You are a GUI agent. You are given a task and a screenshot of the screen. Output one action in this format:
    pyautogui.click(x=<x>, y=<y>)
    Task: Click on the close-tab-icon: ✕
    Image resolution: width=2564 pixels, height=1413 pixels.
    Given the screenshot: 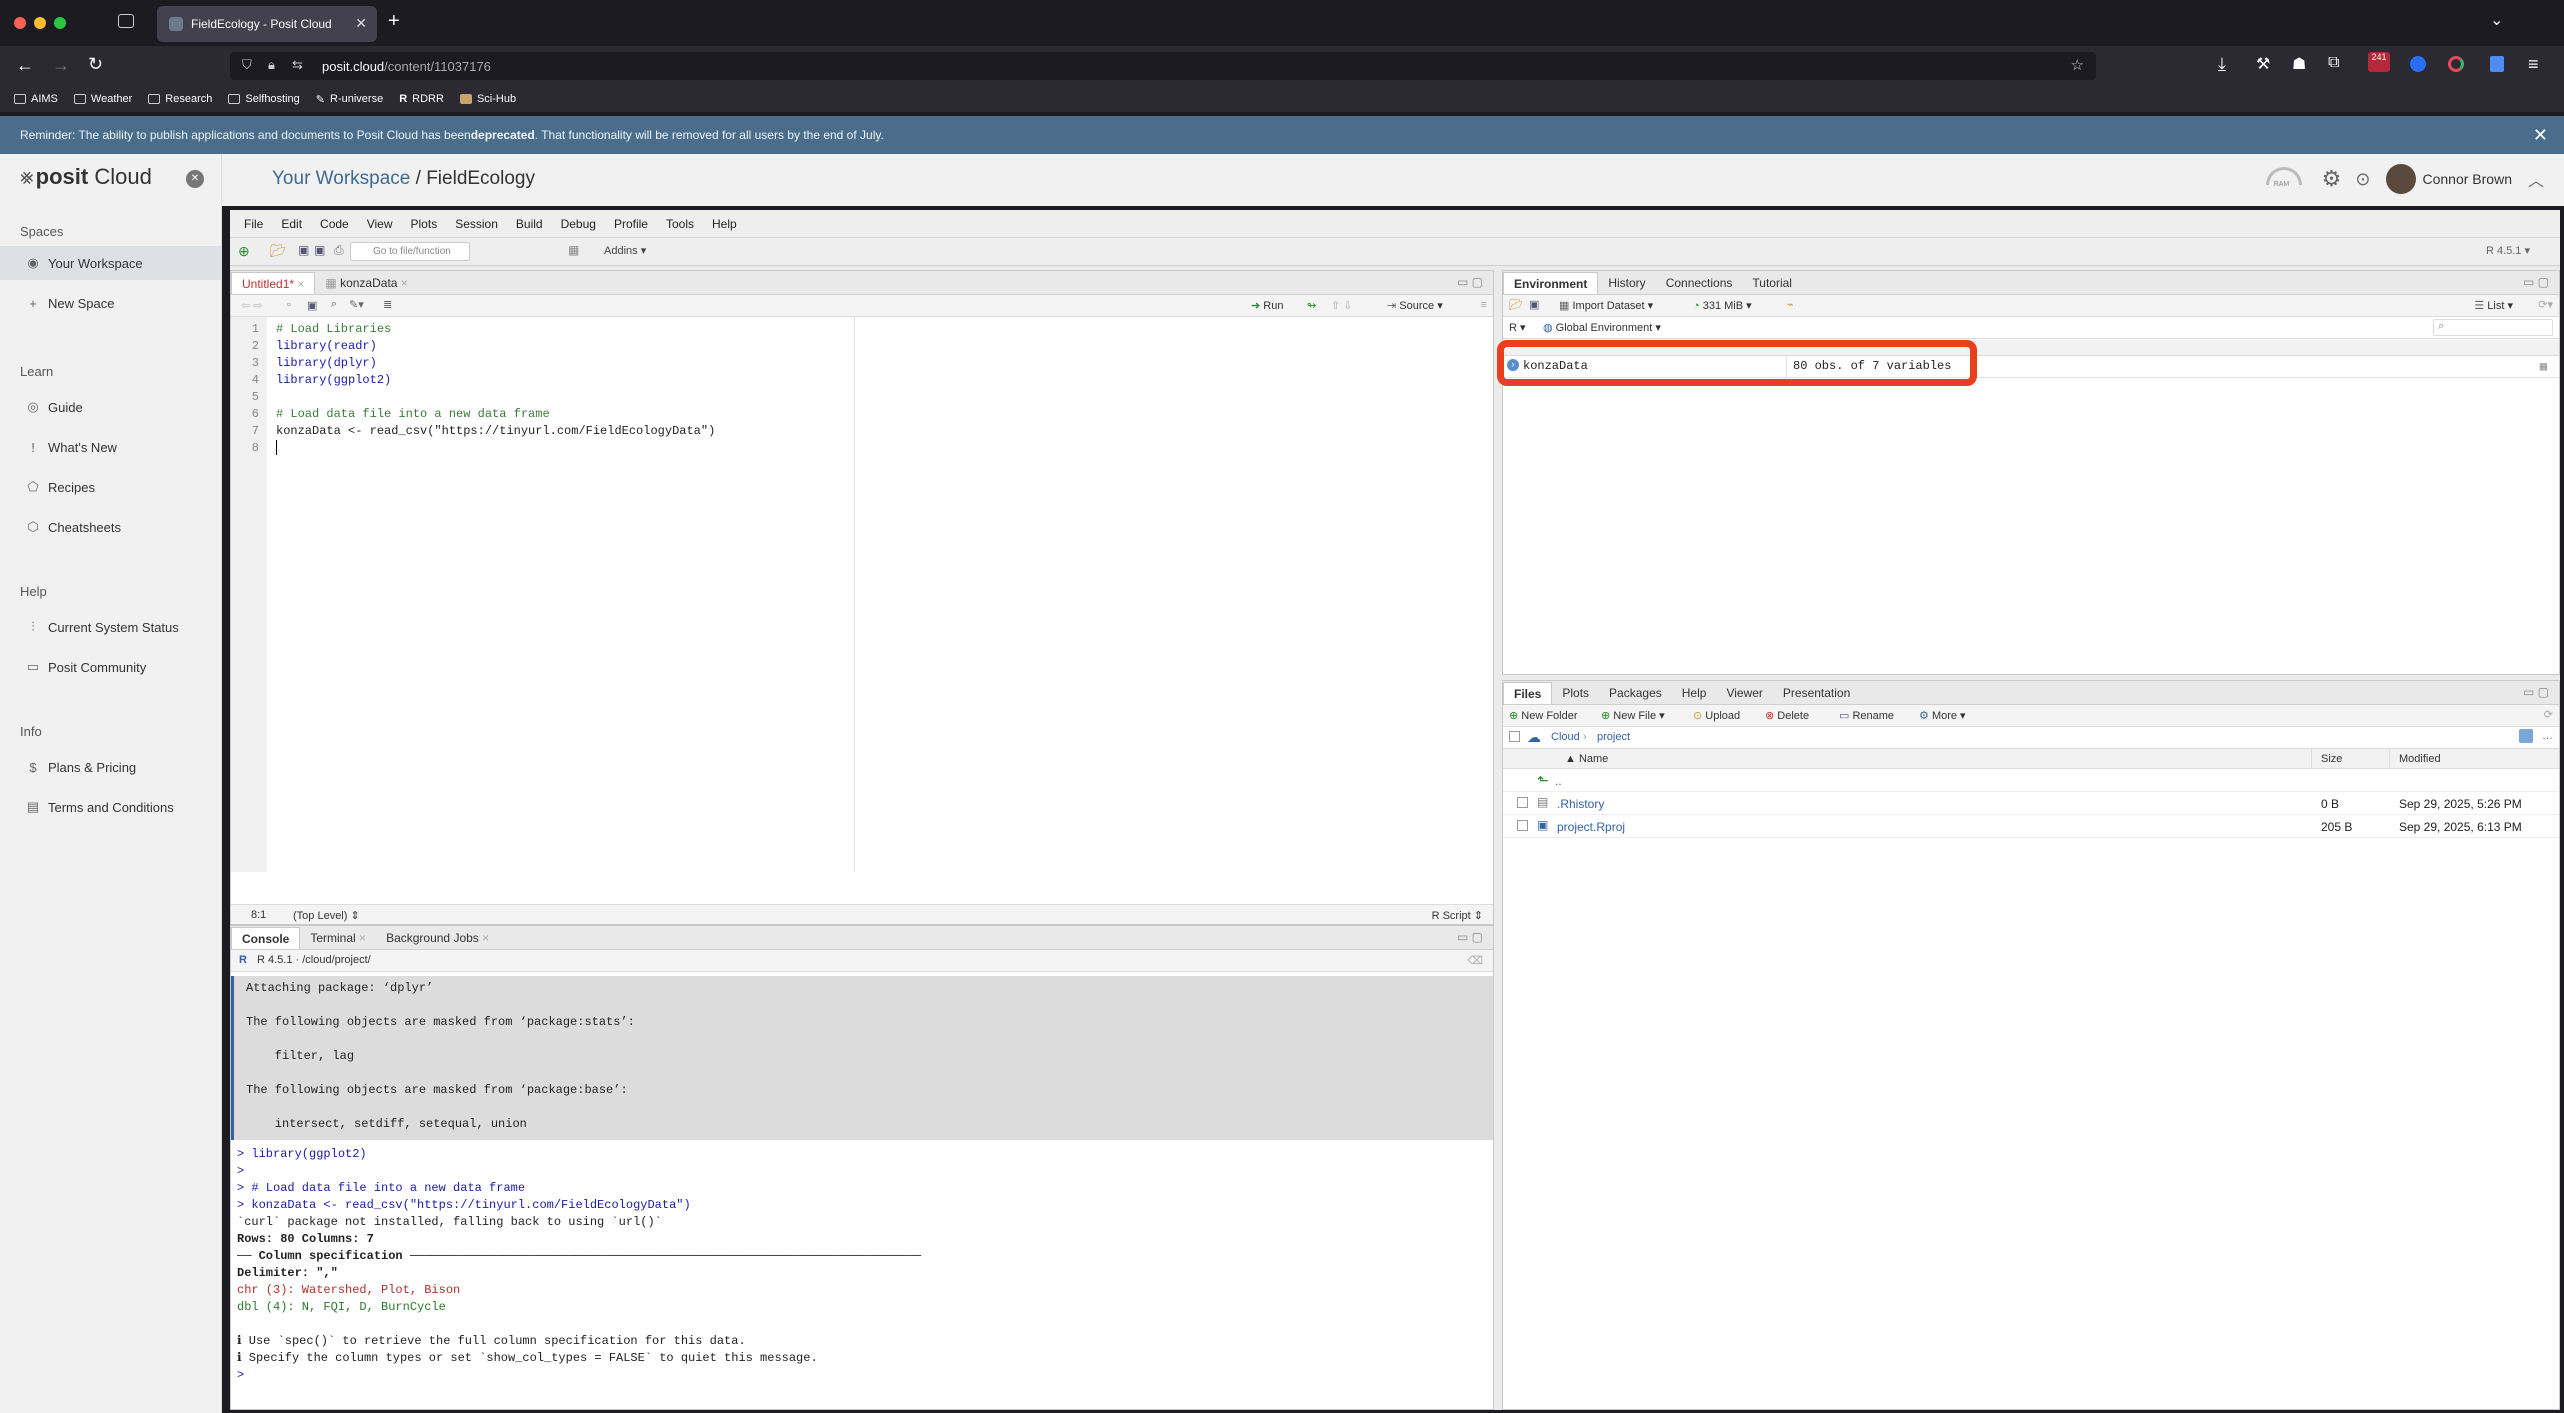 What is the action you would take?
    pyautogui.click(x=361, y=23)
    